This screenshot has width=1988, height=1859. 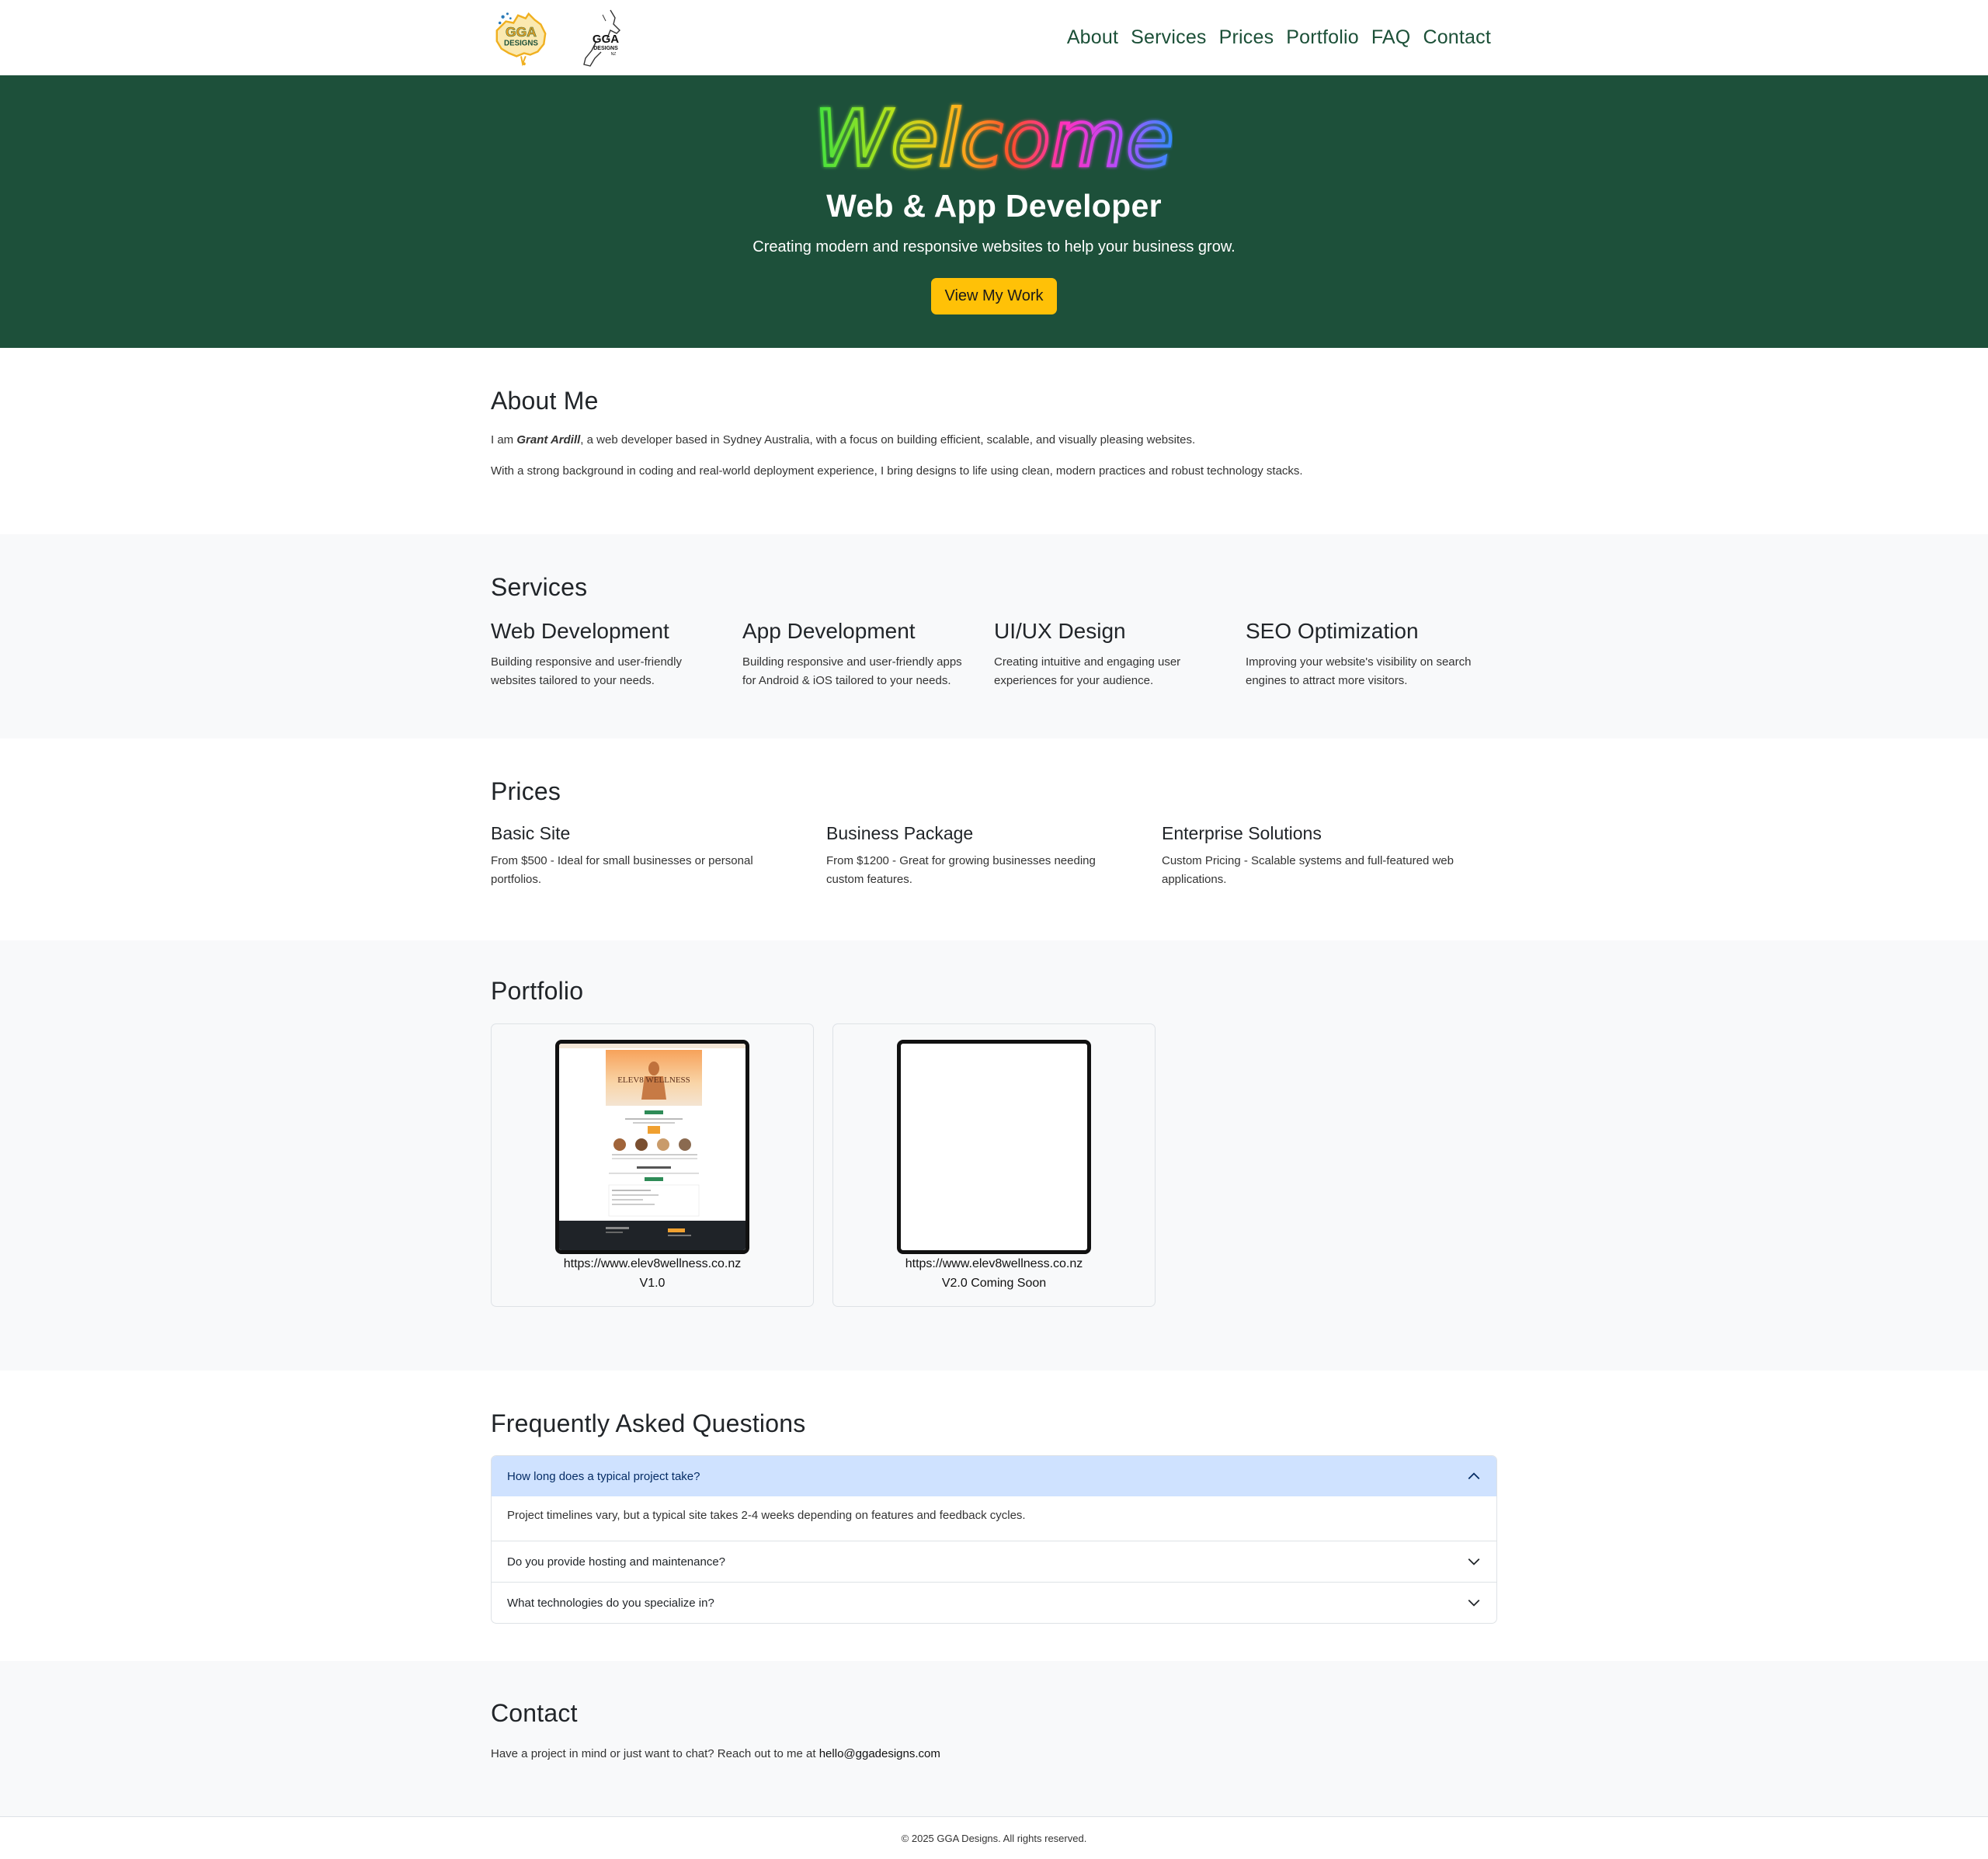 I want to click on author-name: Grant Ardill, so click(x=548, y=440).